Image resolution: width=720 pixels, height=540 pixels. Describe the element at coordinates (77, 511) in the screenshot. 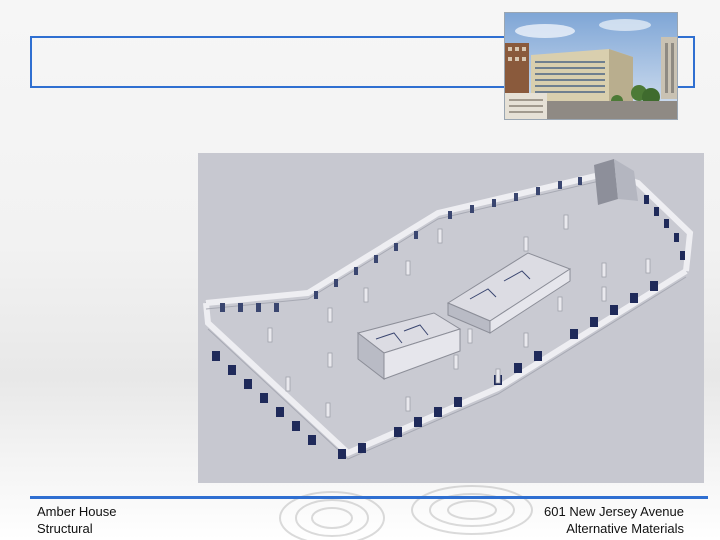

I see `footer-project-name: Amber House` at that location.